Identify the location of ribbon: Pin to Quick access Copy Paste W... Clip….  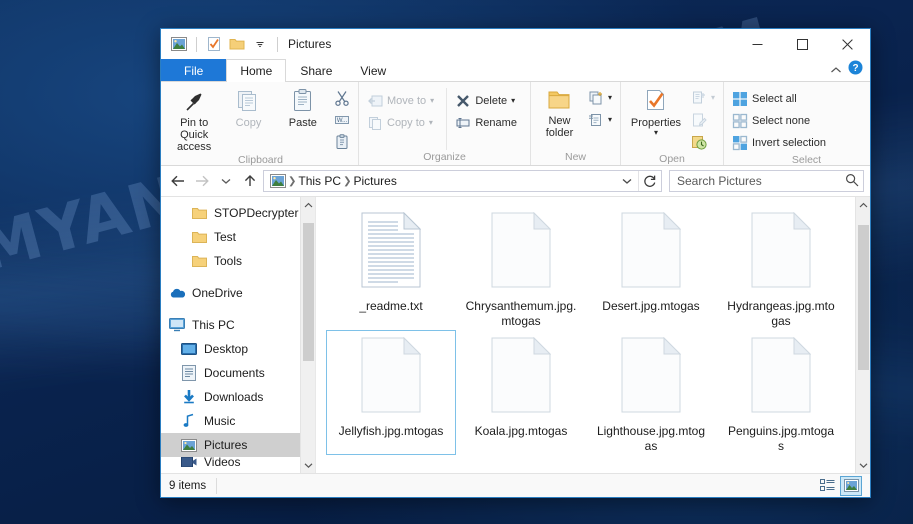
(515, 124).